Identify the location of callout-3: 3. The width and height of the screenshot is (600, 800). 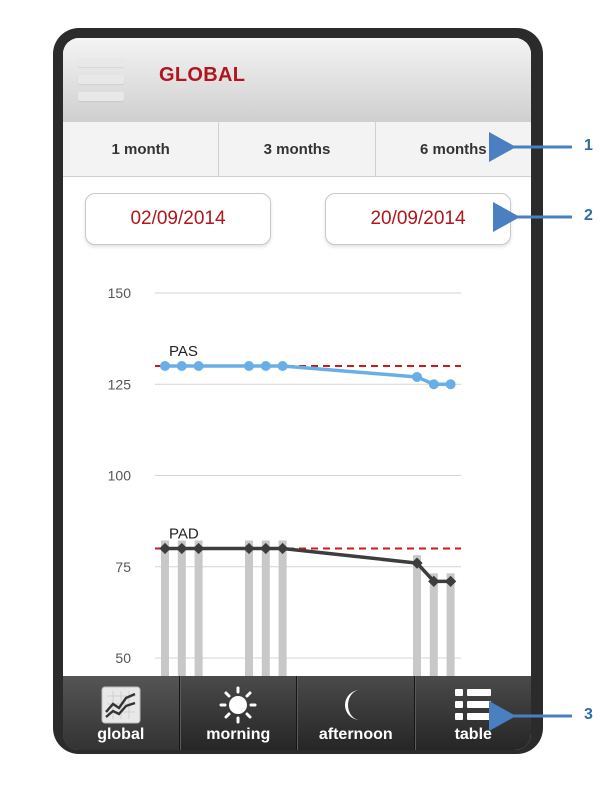
(588, 714).